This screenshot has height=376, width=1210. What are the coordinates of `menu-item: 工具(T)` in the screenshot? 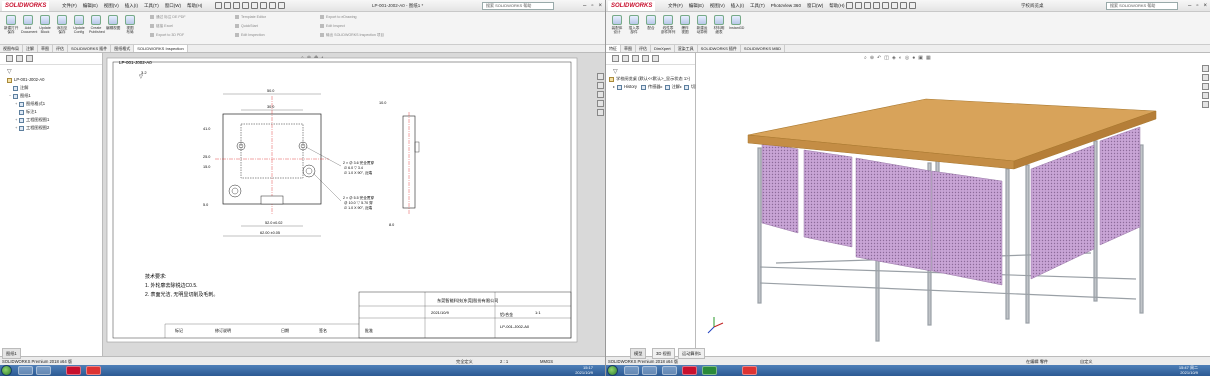 It's located at (757, 6).